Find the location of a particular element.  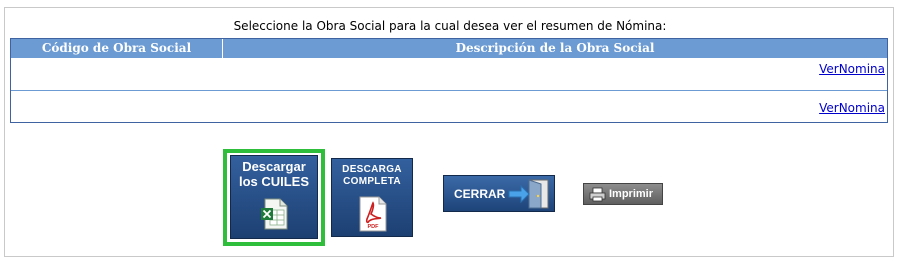

download-cuiles-label-line1: Descargar is located at coordinates (274, 166).